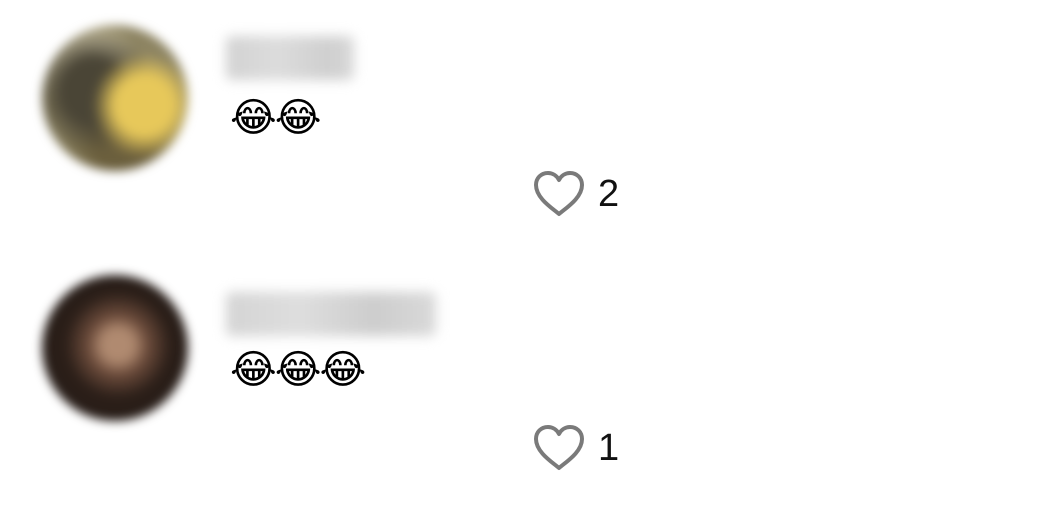  I want to click on comment-text: 😂😂, so click(275, 118).